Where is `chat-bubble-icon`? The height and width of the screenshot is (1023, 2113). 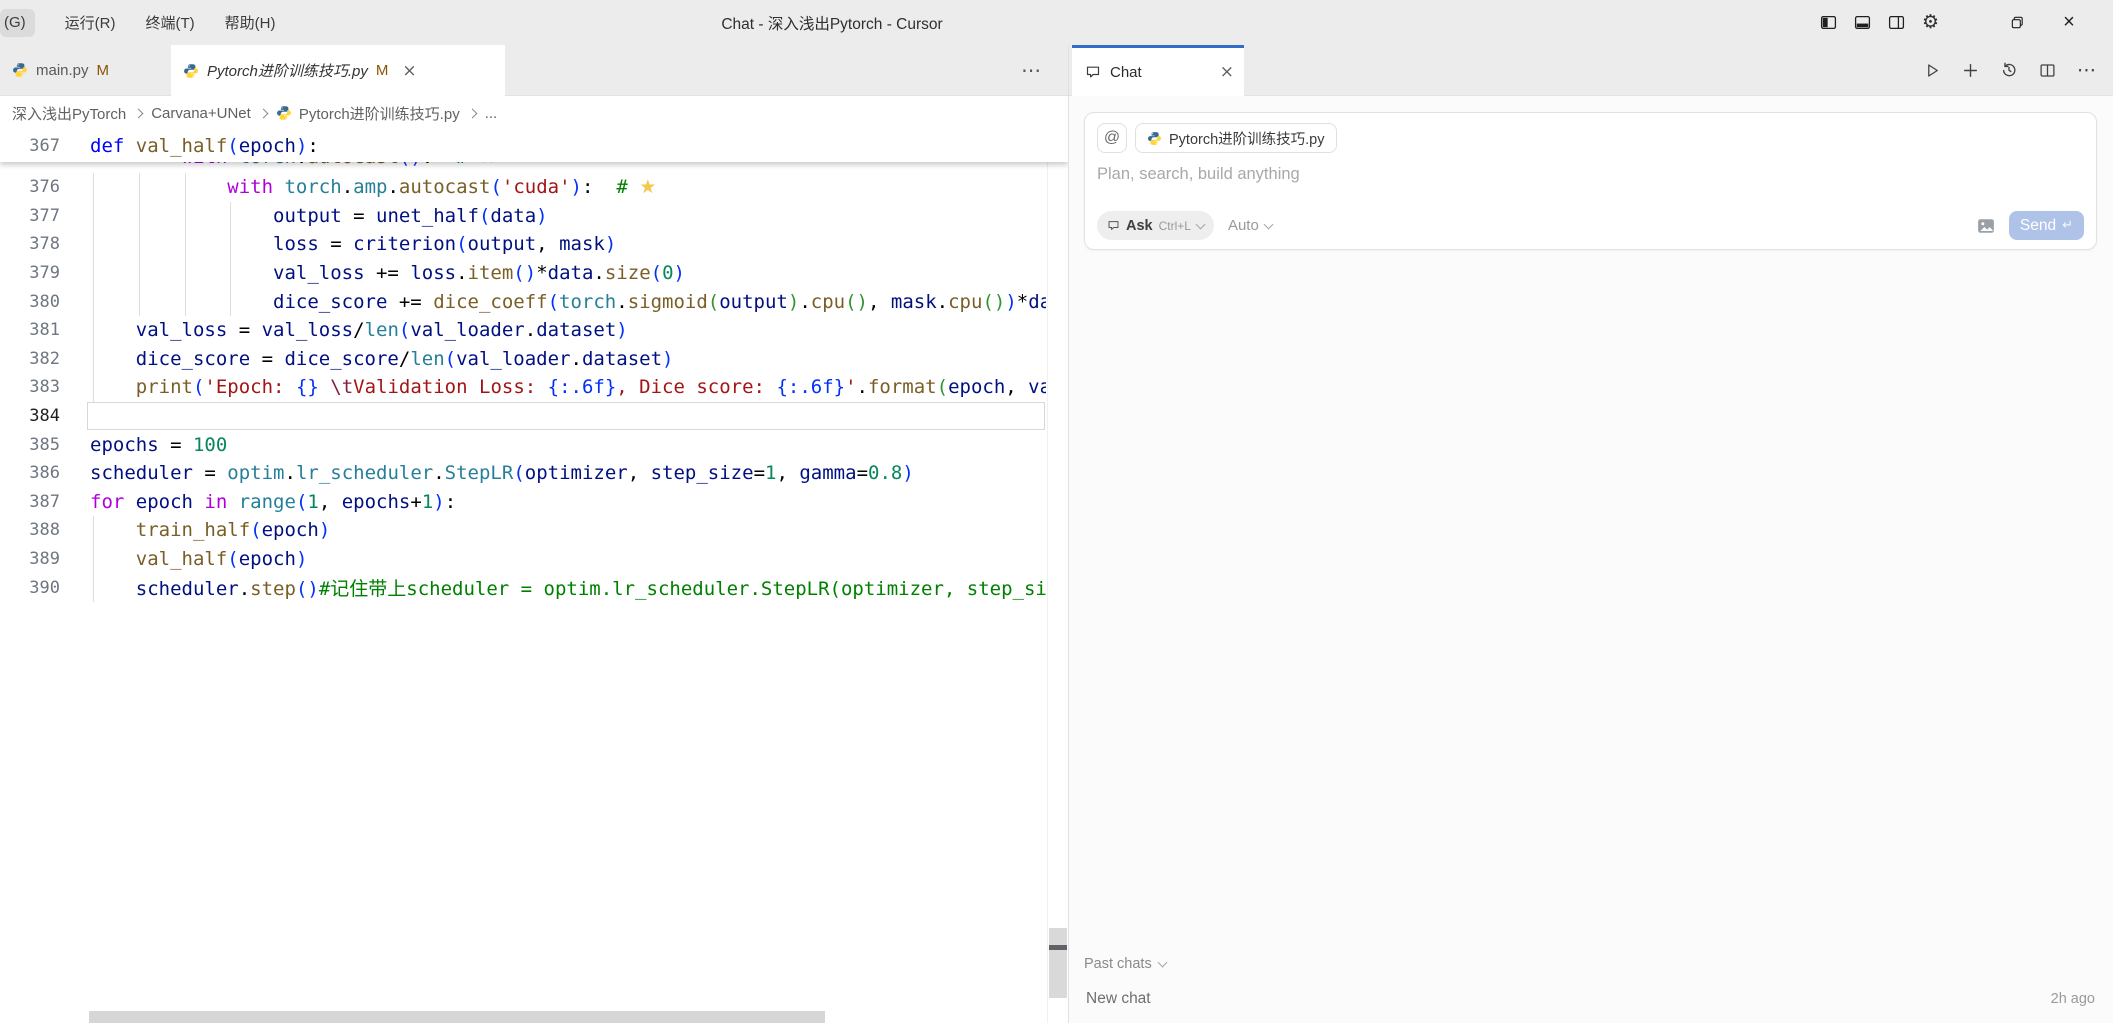
chat-bubble-icon is located at coordinates (1093, 72).